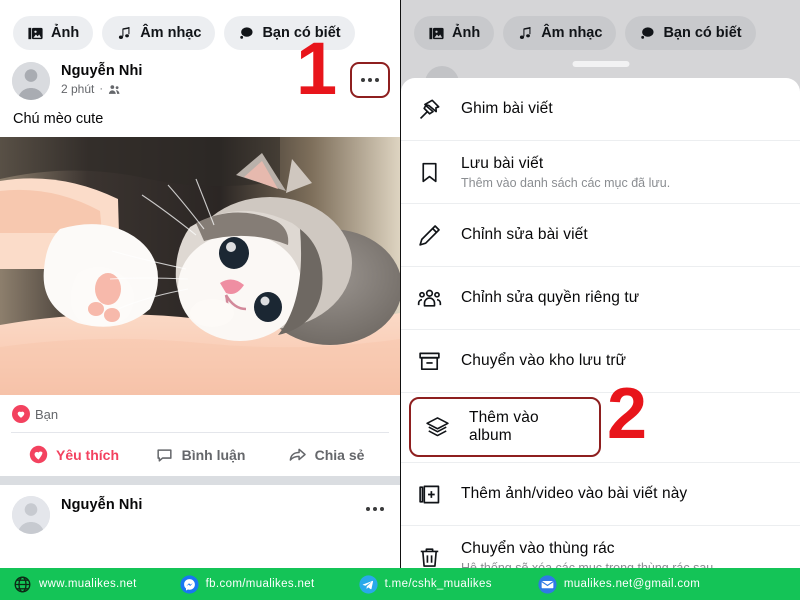 This screenshot has height=600, width=800. I want to click on menu-item-title: Chuyển vào thùng rác, so click(538, 548).